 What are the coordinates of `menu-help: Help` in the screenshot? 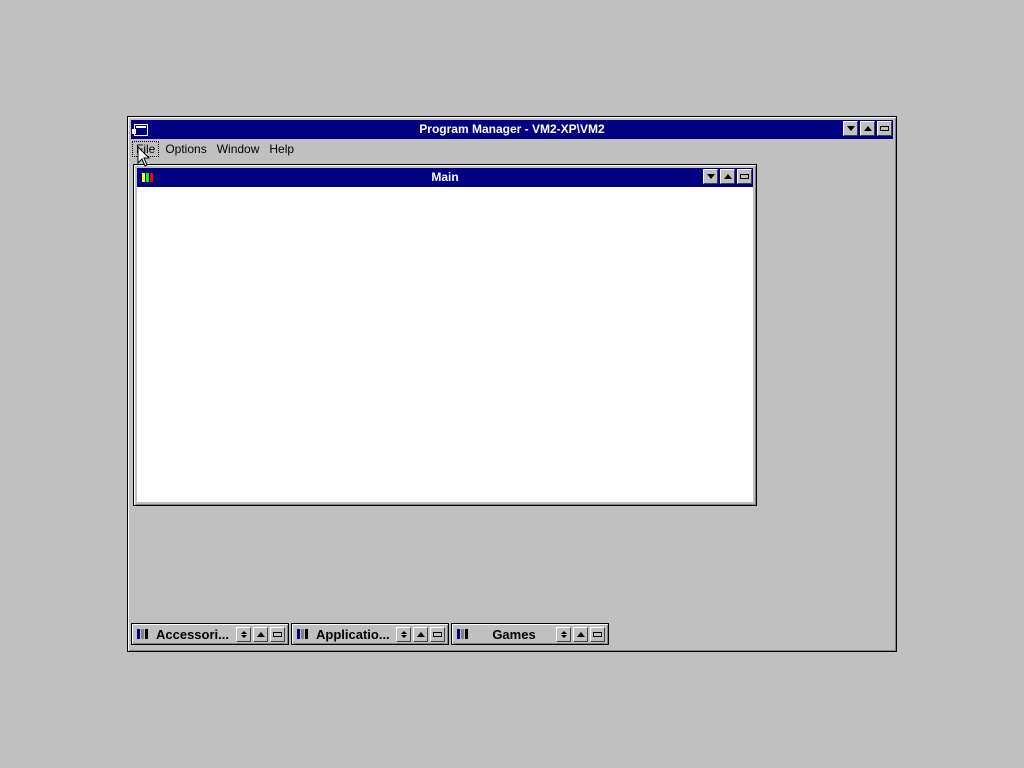 It's located at (281, 149).